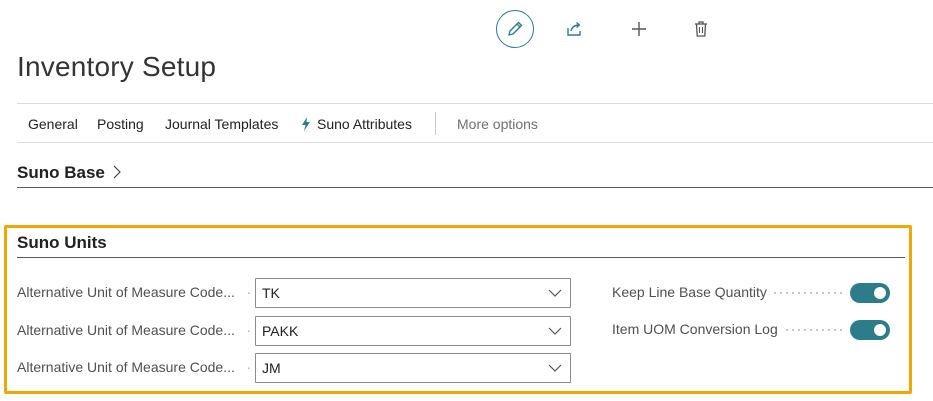  I want to click on plus-icon, so click(639, 29).